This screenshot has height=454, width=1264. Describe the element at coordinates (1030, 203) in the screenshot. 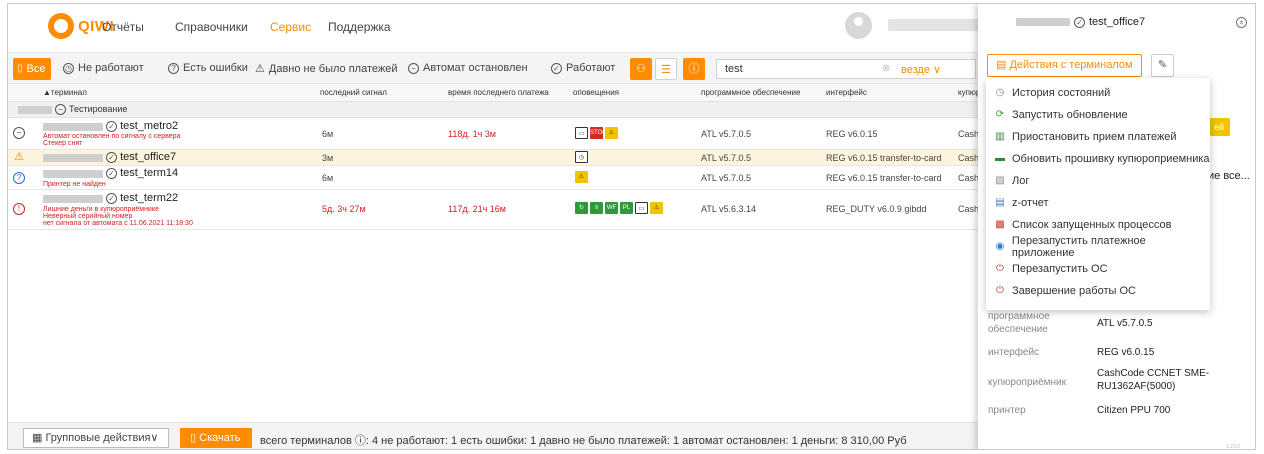

I see `menu-item-label: z-отчет` at that location.